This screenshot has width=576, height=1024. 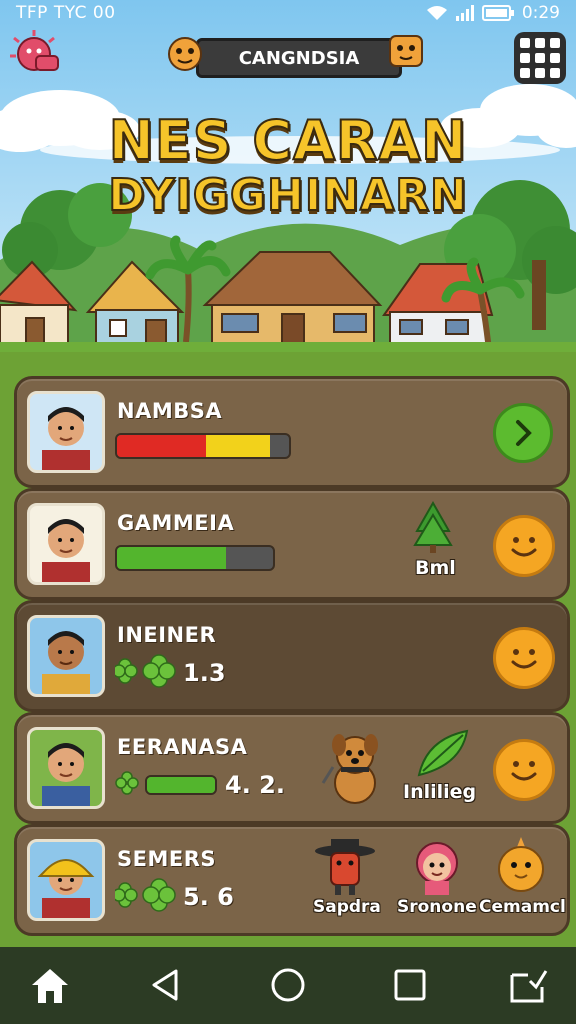 What do you see at coordinates (433, 527) in the screenshot?
I see `tree-item-icon` at bounding box center [433, 527].